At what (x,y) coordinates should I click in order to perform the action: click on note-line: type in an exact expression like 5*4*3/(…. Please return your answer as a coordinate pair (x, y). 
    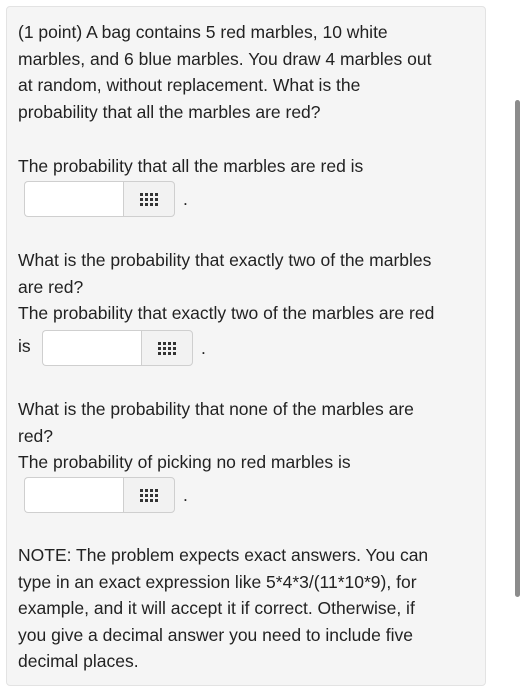
    Looking at the image, I should click on (217, 581).